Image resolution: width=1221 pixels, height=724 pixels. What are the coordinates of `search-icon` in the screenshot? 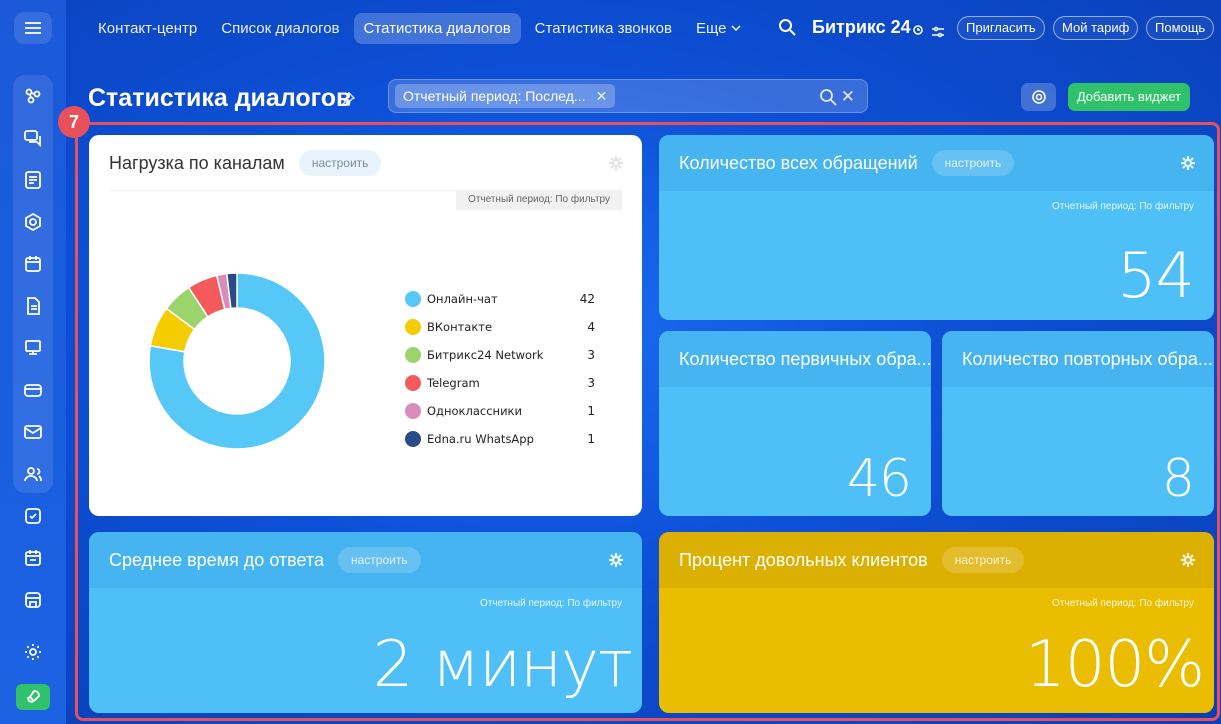 It's located at (788, 28).